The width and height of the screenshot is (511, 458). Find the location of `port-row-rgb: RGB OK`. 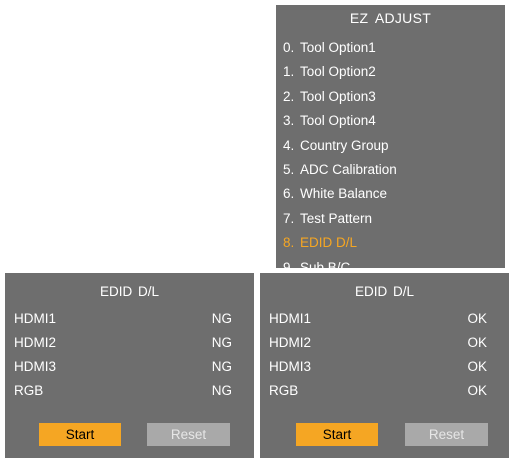

port-row-rgb: RGB OK is located at coordinates (378, 391).